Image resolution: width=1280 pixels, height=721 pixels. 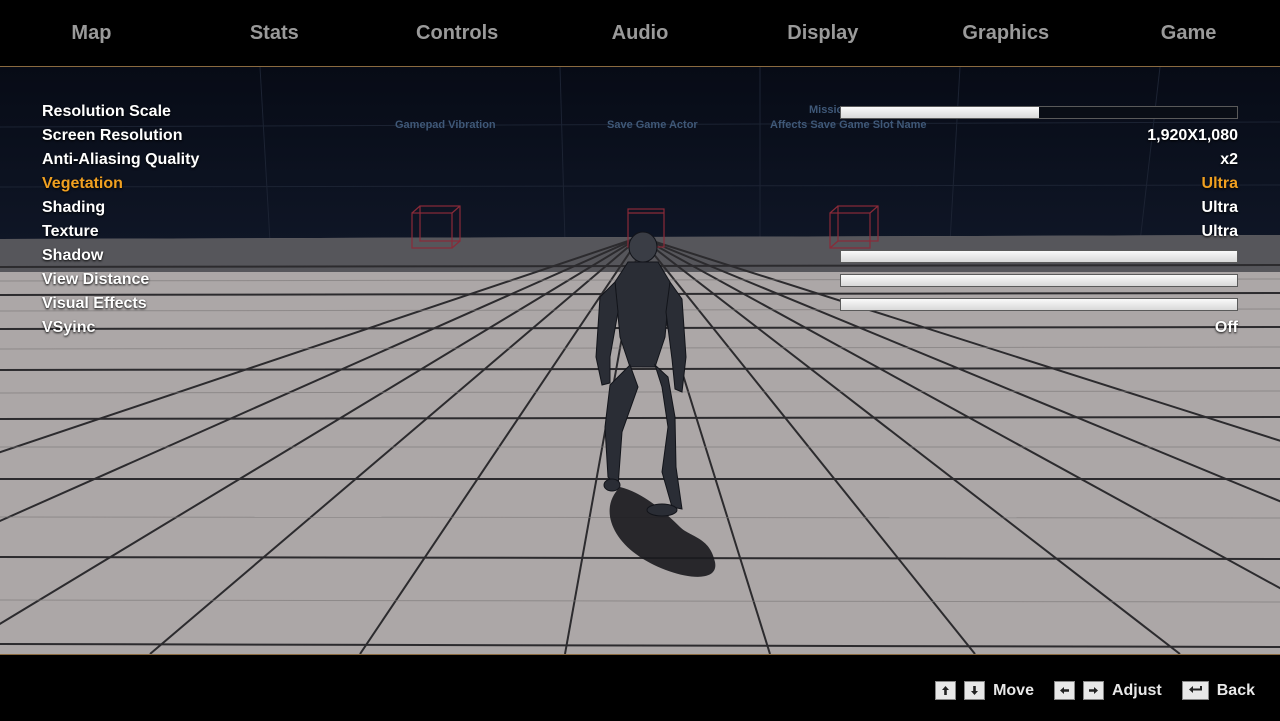 What do you see at coordinates (640, 113) in the screenshot?
I see `setting-resolution-scale: Resolution Scale` at bounding box center [640, 113].